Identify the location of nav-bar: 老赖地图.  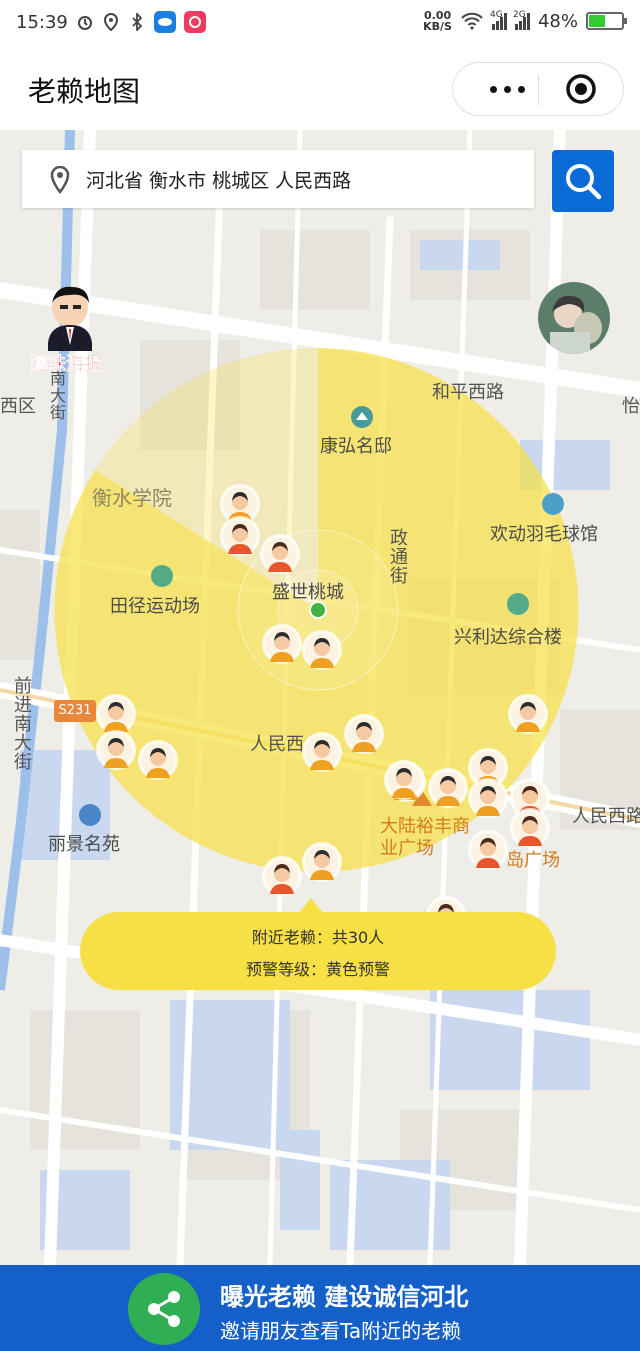
(320, 88).